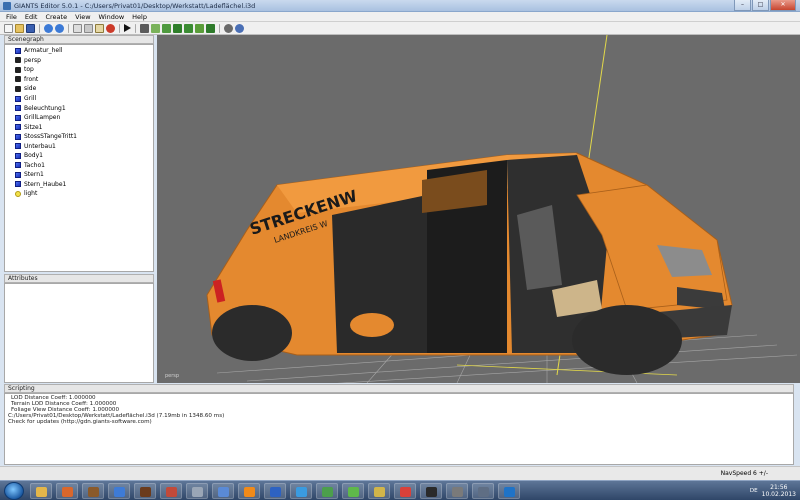  Describe the element at coordinates (99, 28) in the screenshot. I see `paste-icon` at that location.